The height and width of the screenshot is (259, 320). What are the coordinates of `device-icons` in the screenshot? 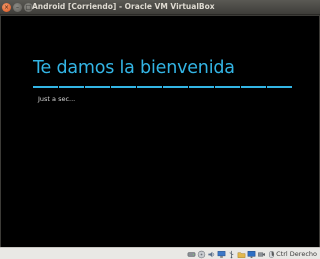 It's located at (231, 254).